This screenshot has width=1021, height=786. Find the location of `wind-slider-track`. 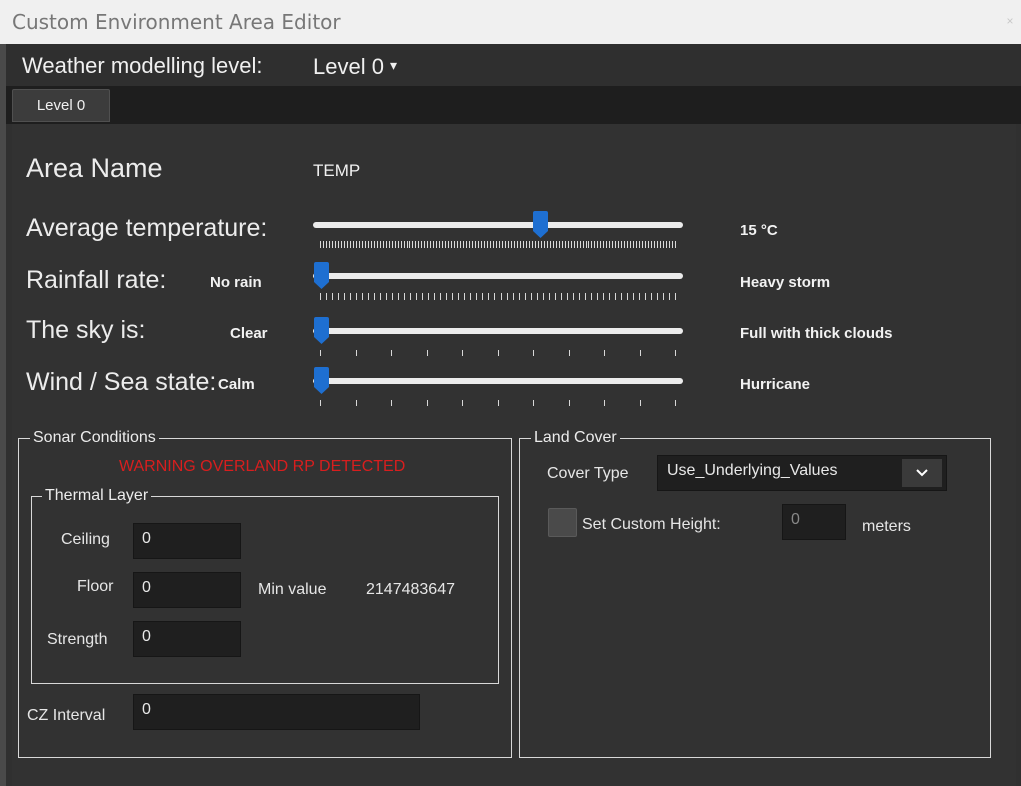

wind-slider-track is located at coordinates (498, 381).